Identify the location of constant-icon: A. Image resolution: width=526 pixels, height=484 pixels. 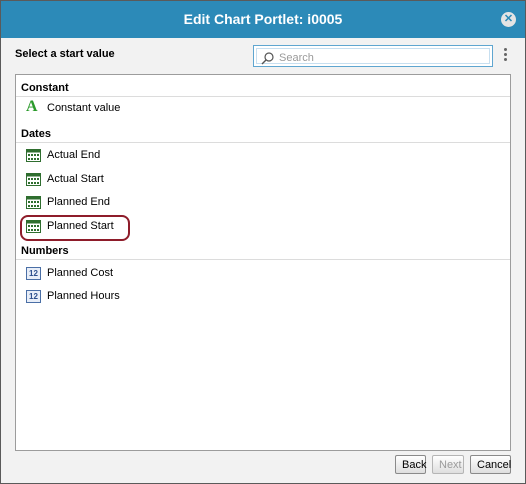
(32, 106).